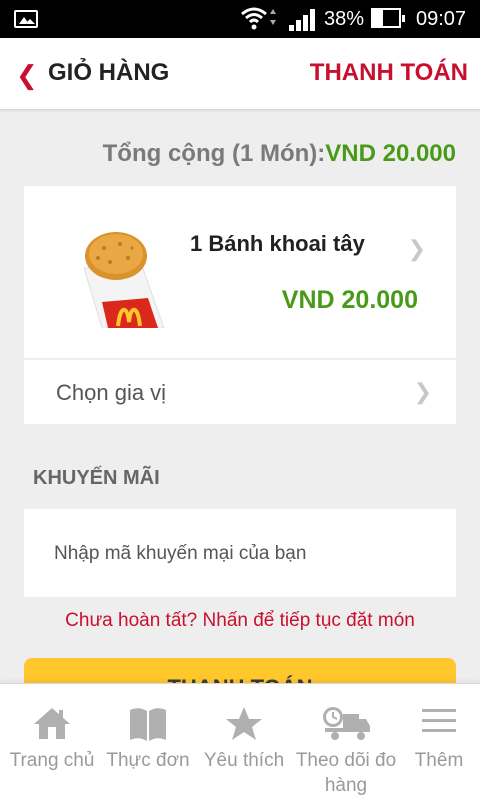 The image size is (480, 800). I want to click on item-price: VND 20.000, so click(349, 300).